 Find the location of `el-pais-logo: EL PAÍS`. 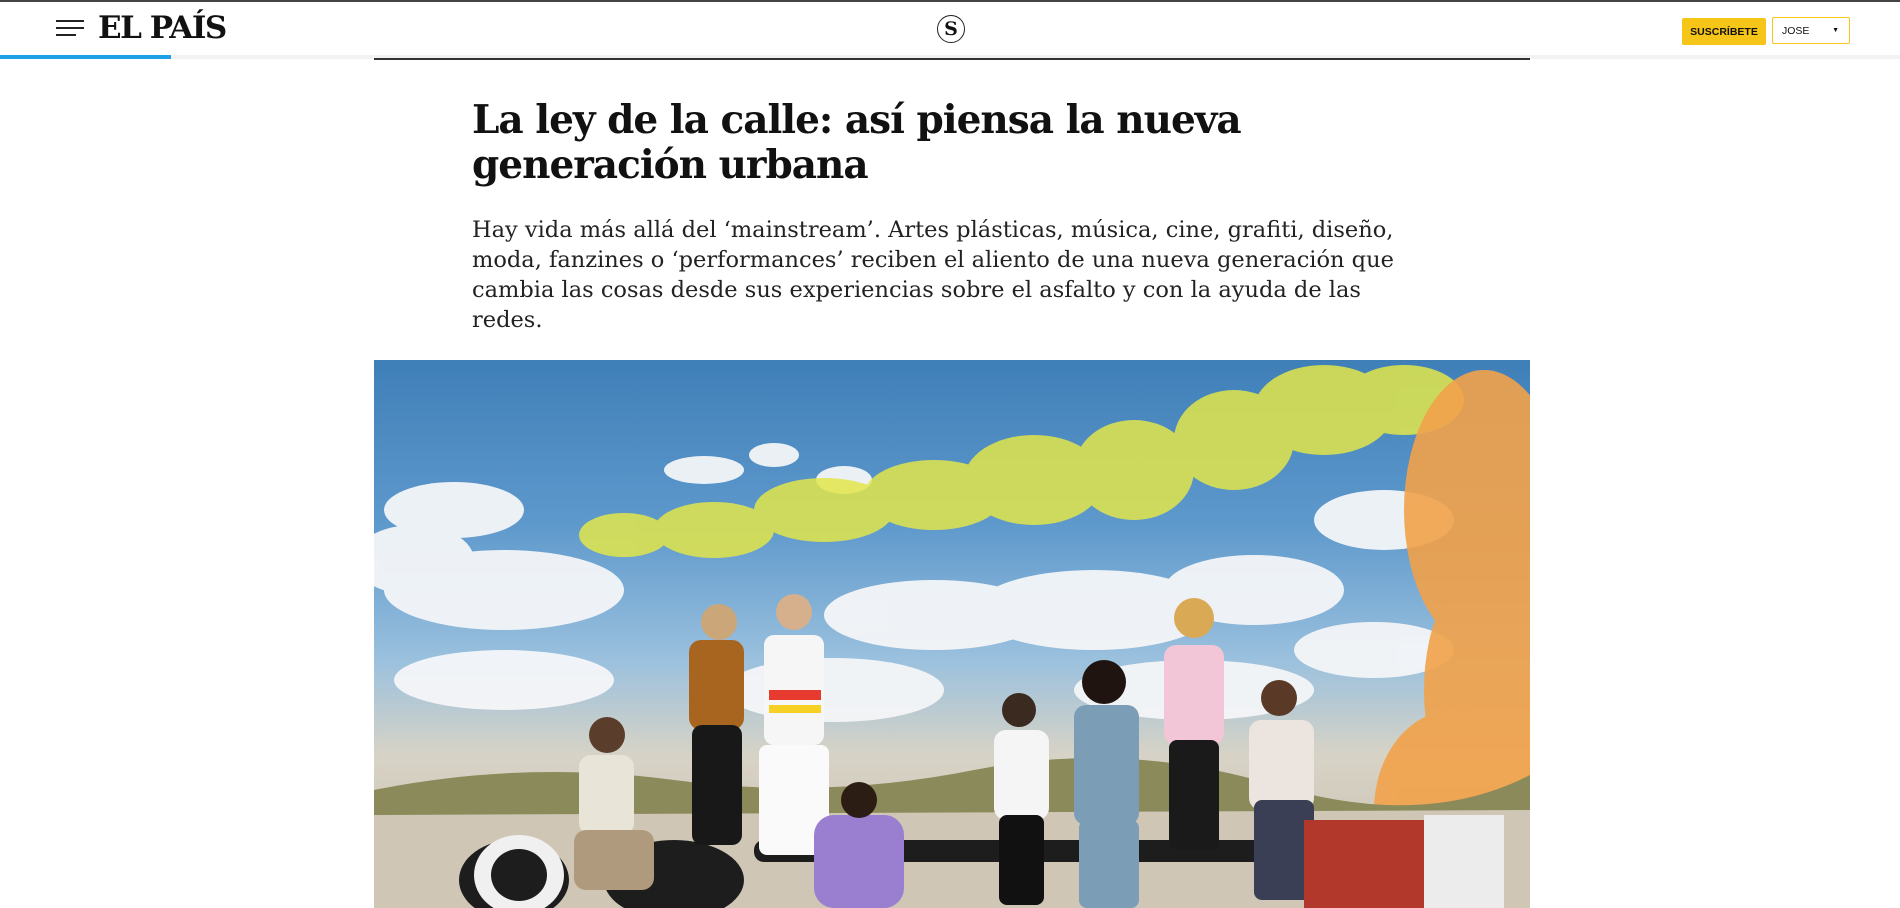

el-pais-logo: EL PAÍS is located at coordinates (162, 28).